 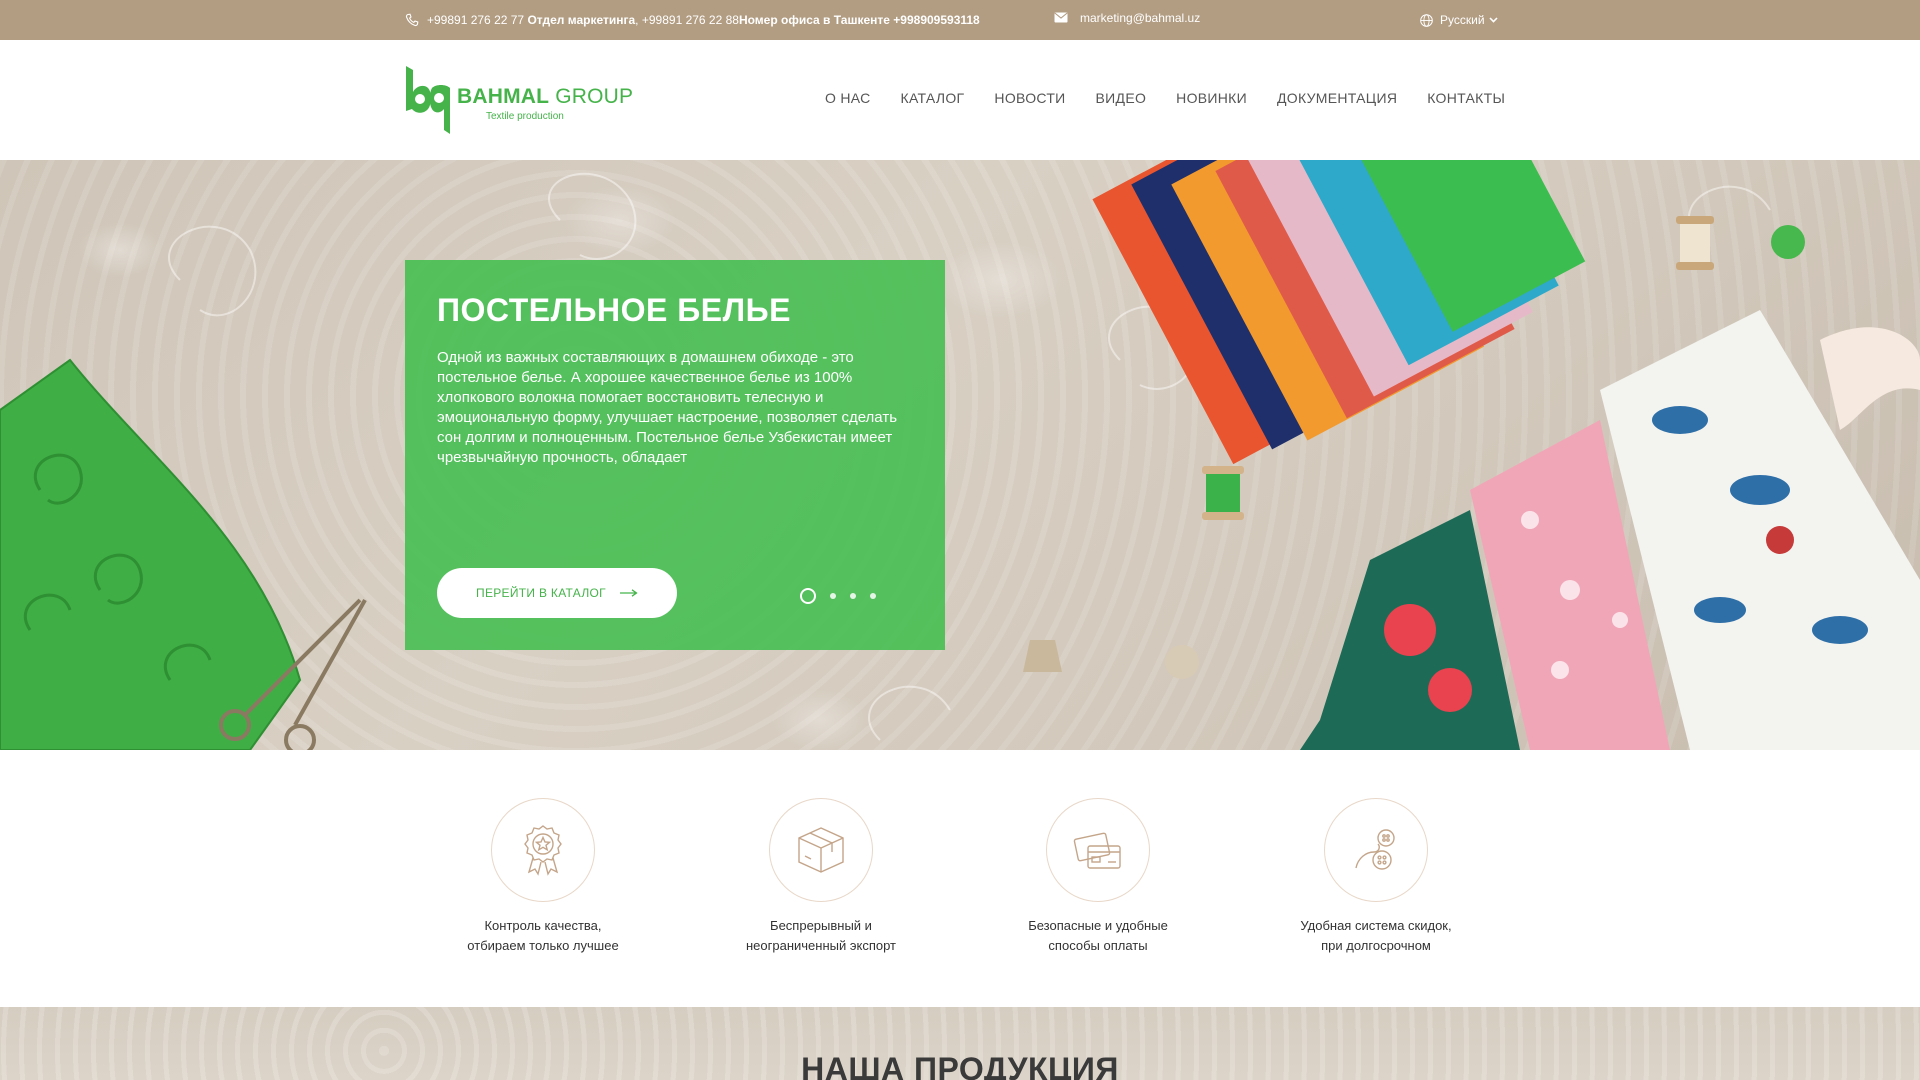 What do you see at coordinates (1098, 936) in the screenshot?
I see `feature-payment-text: Безопасные и удобные способы оплаты` at bounding box center [1098, 936].